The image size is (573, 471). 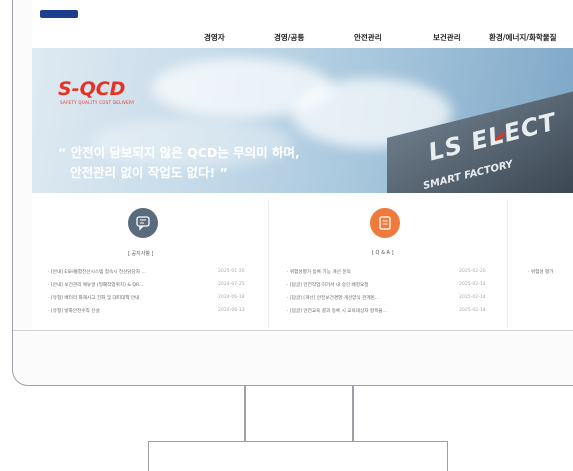 I want to click on qna-title: [ Q & A ], so click(x=383, y=253).